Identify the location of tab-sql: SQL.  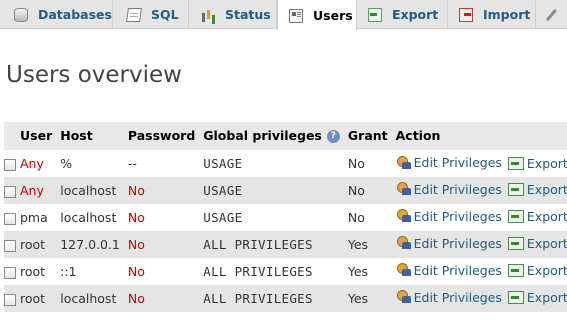
(151, 14).